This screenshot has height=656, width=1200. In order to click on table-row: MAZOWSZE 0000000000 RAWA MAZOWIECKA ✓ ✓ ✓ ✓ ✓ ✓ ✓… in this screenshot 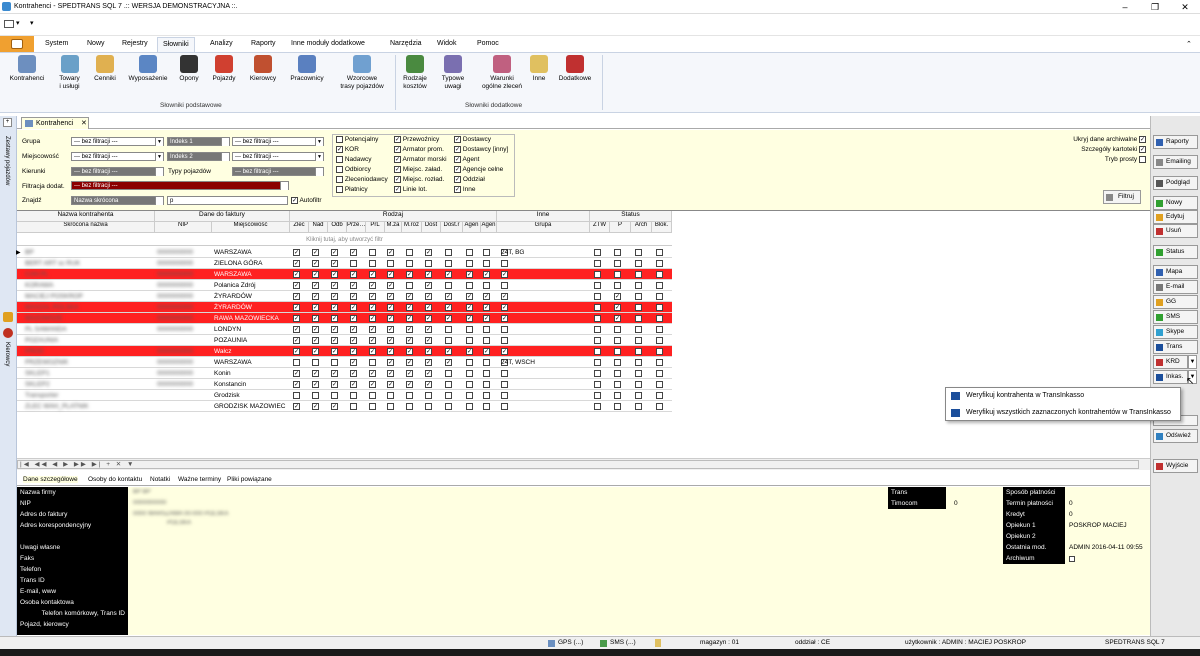, I will do `click(344, 318)`.